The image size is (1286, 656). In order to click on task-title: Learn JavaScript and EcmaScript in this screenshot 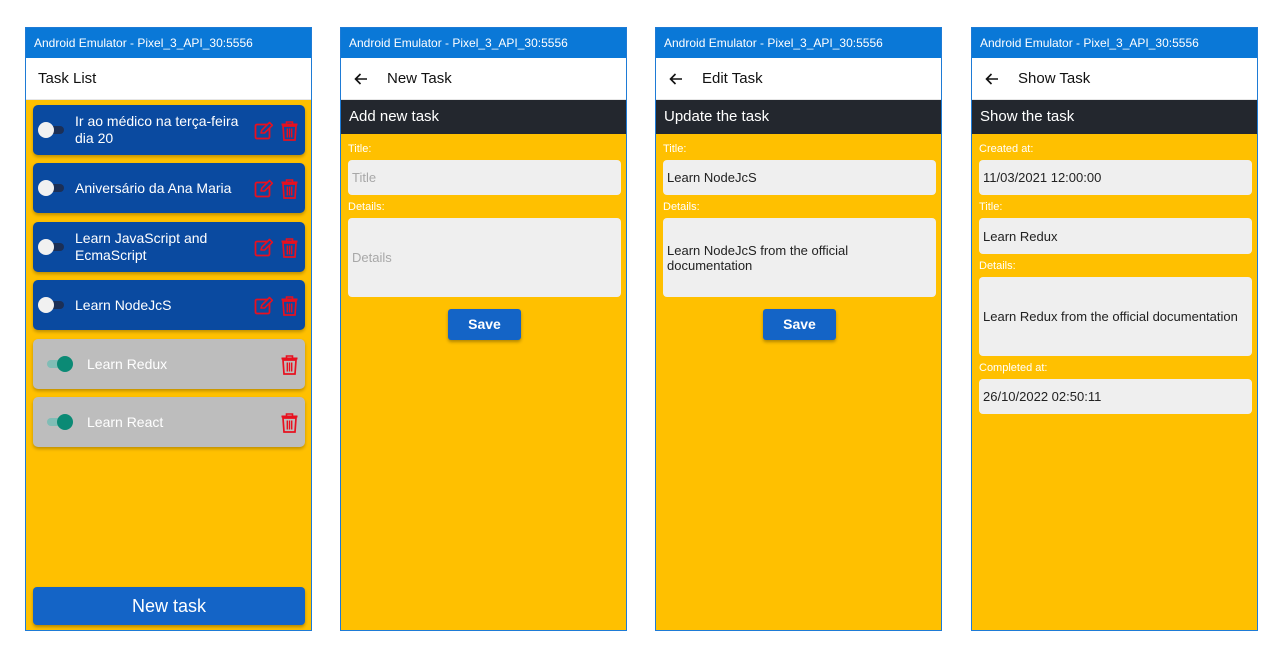, I will do `click(141, 246)`.